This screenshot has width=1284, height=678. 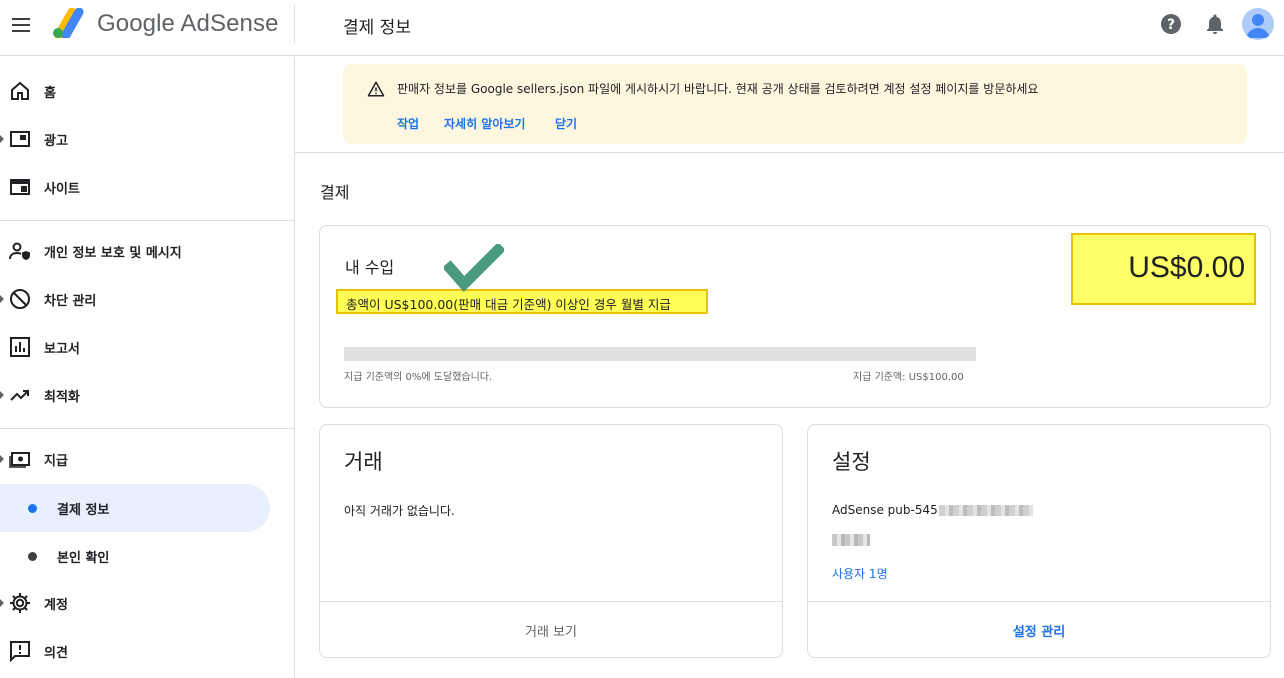 I want to click on sidebar-item-label: 결제 정보, so click(x=83, y=510).